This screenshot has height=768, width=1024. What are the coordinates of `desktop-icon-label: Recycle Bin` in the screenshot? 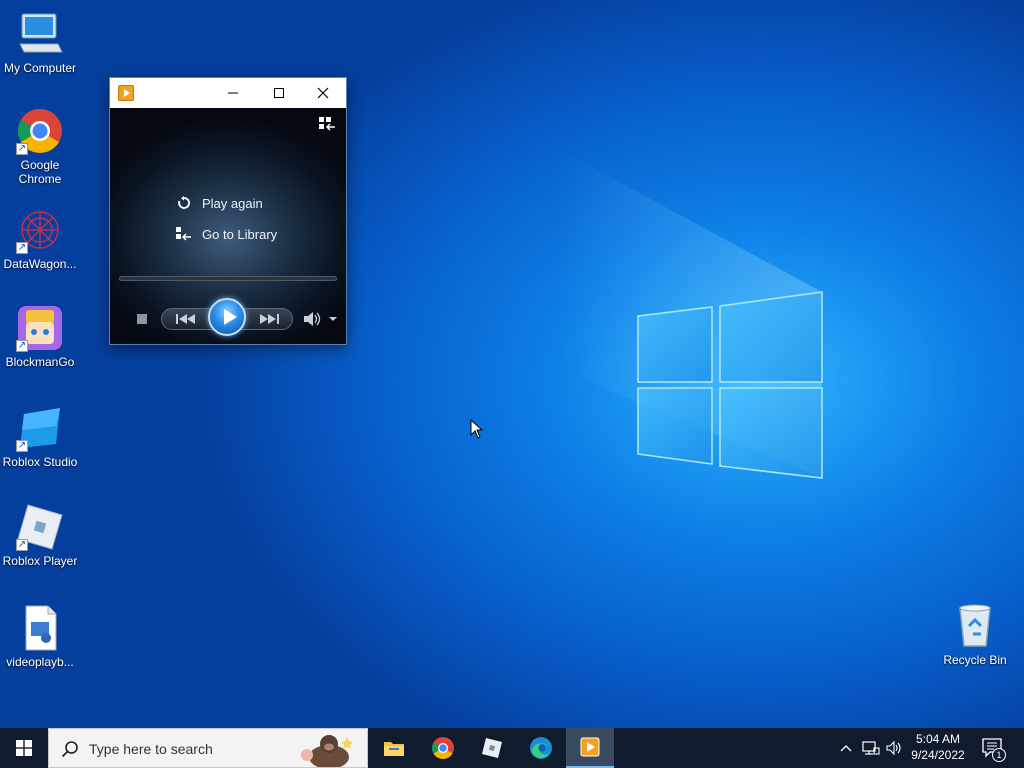 It's located at (975, 660).